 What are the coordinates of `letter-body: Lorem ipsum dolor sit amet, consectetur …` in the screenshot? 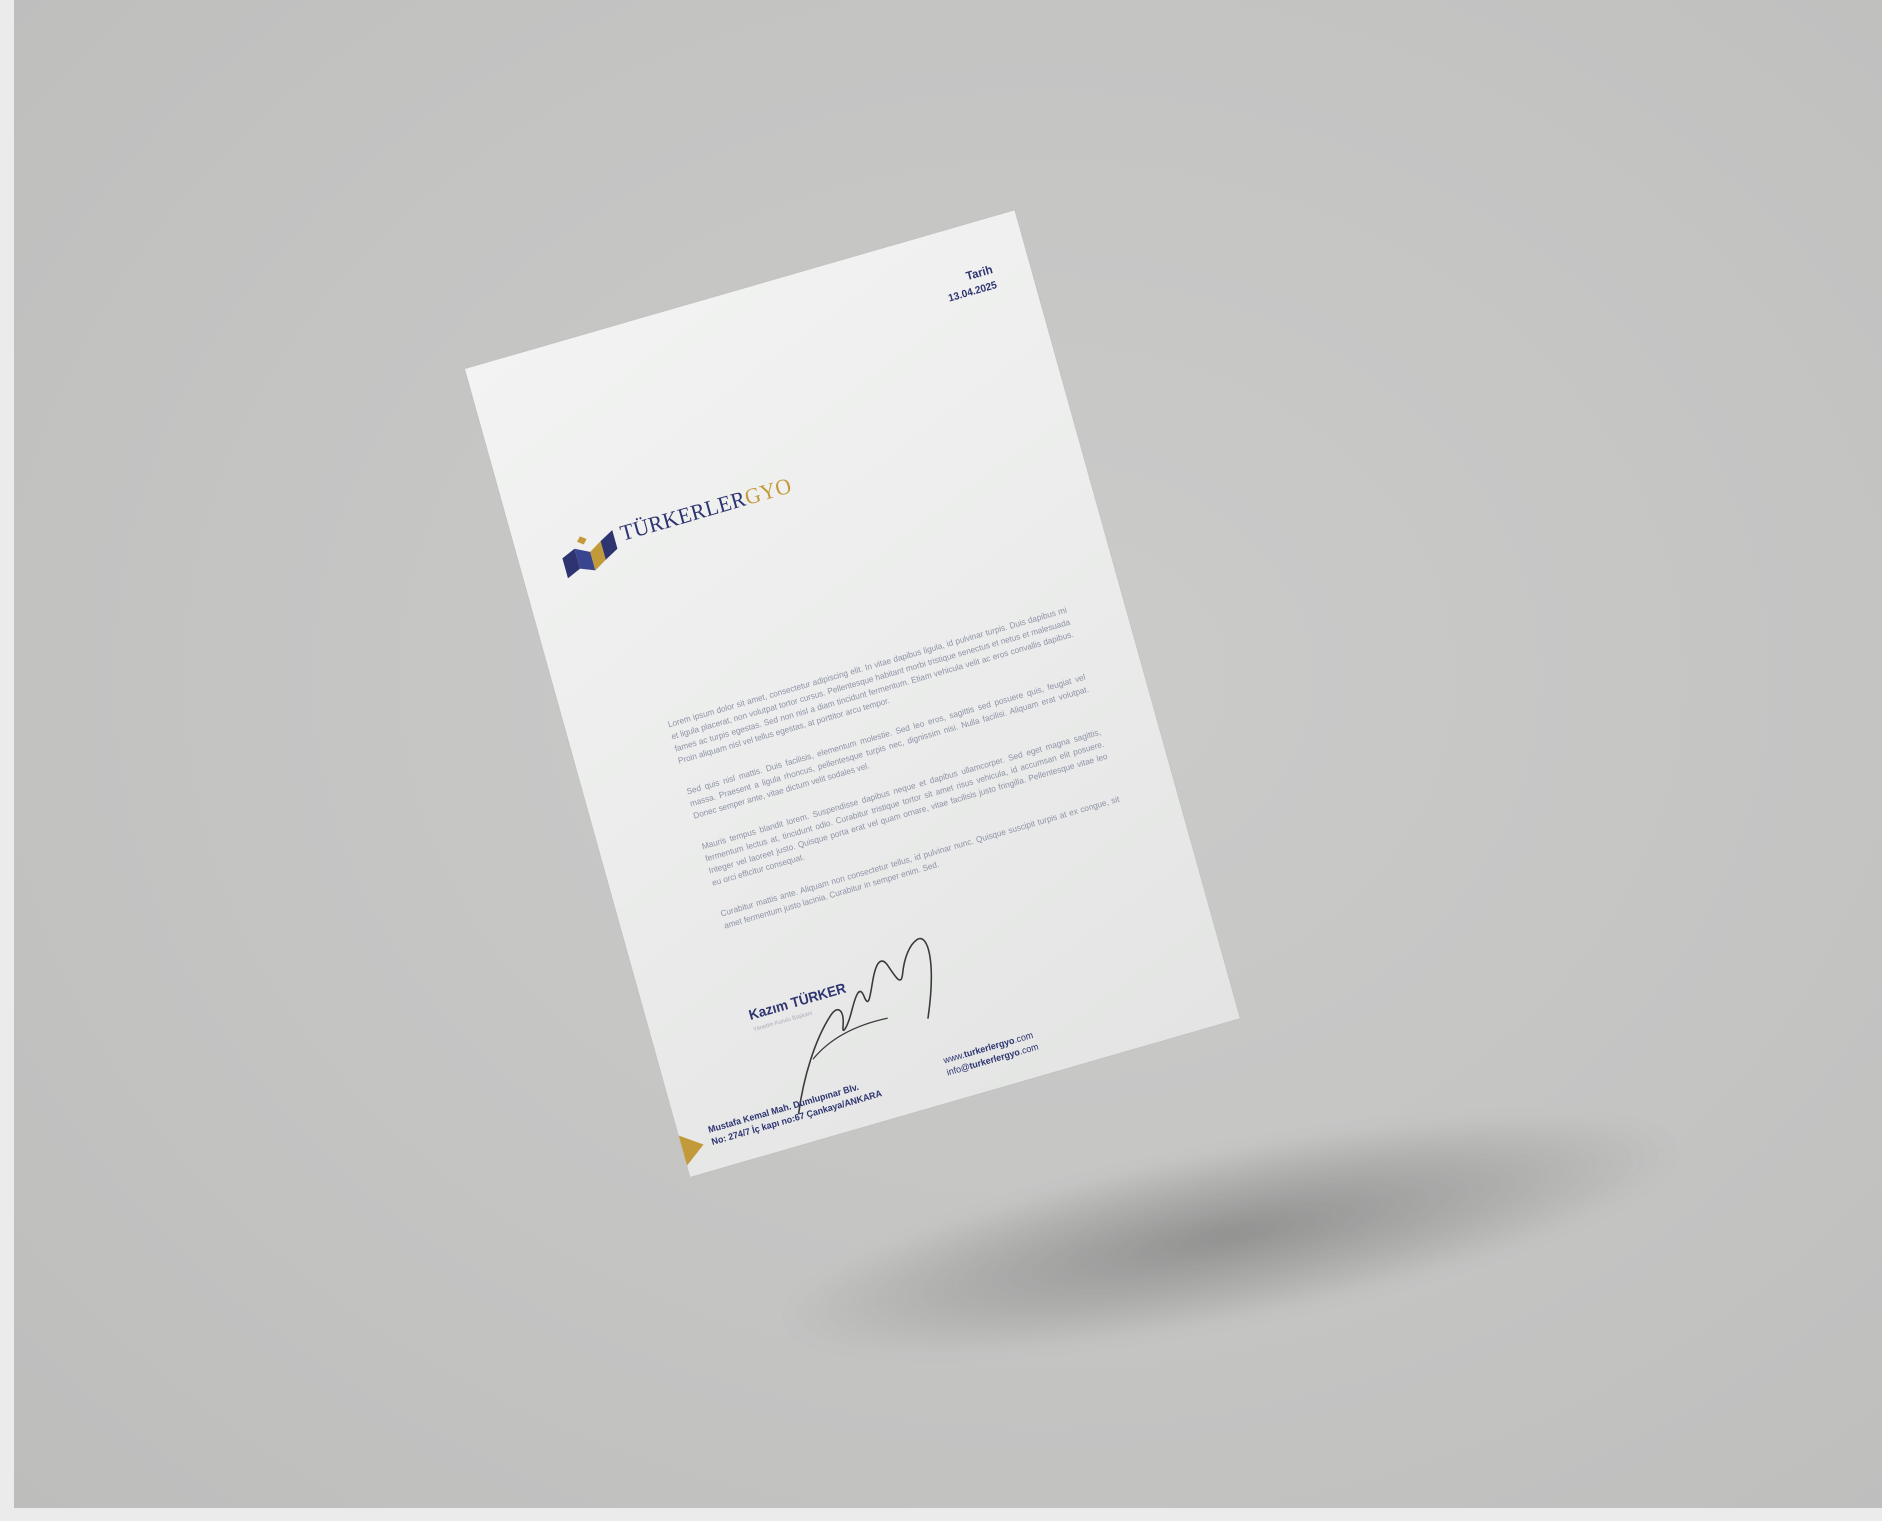 It's located at (898, 777).